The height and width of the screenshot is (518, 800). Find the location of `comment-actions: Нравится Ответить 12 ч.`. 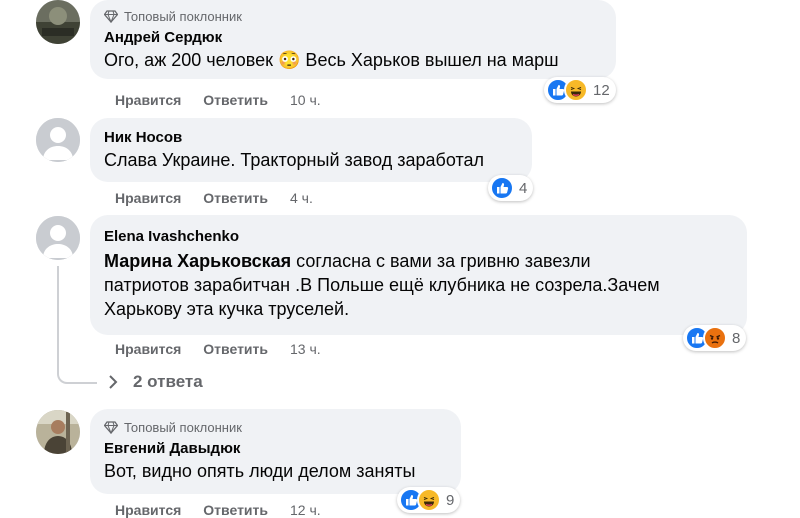

comment-actions: Нравится Ответить 12 ч. is located at coordinates (218, 510).